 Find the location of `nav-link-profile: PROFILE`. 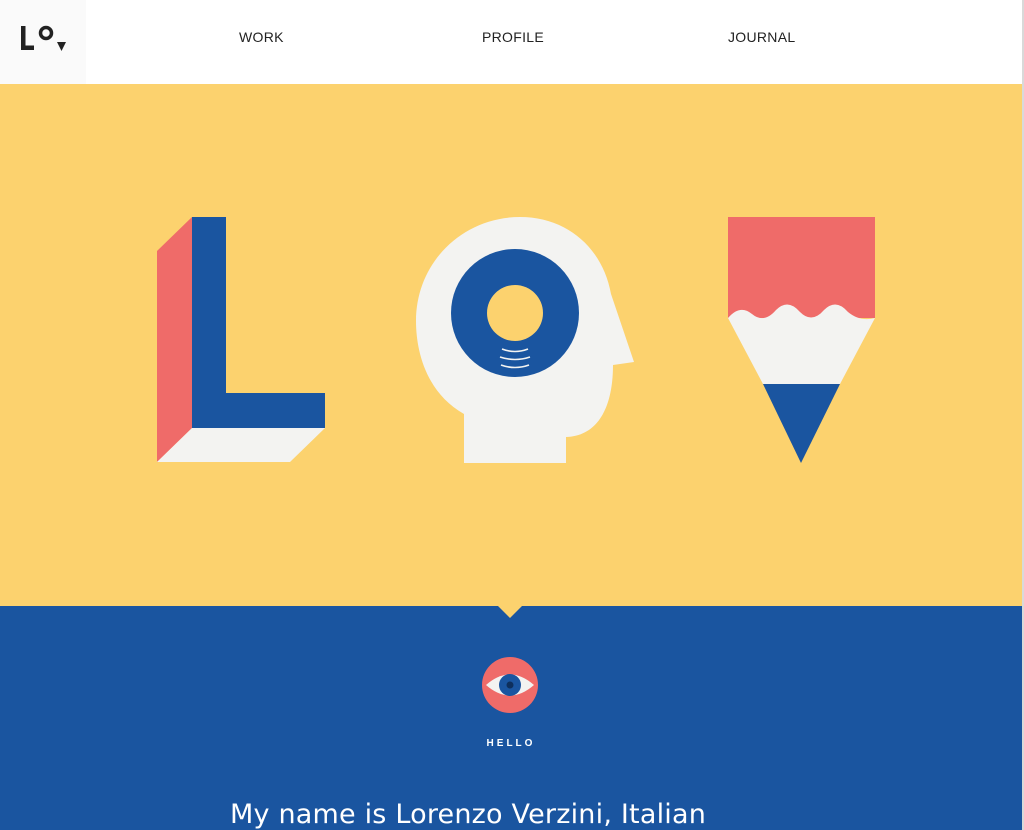

nav-link-profile: PROFILE is located at coordinates (513, 37).